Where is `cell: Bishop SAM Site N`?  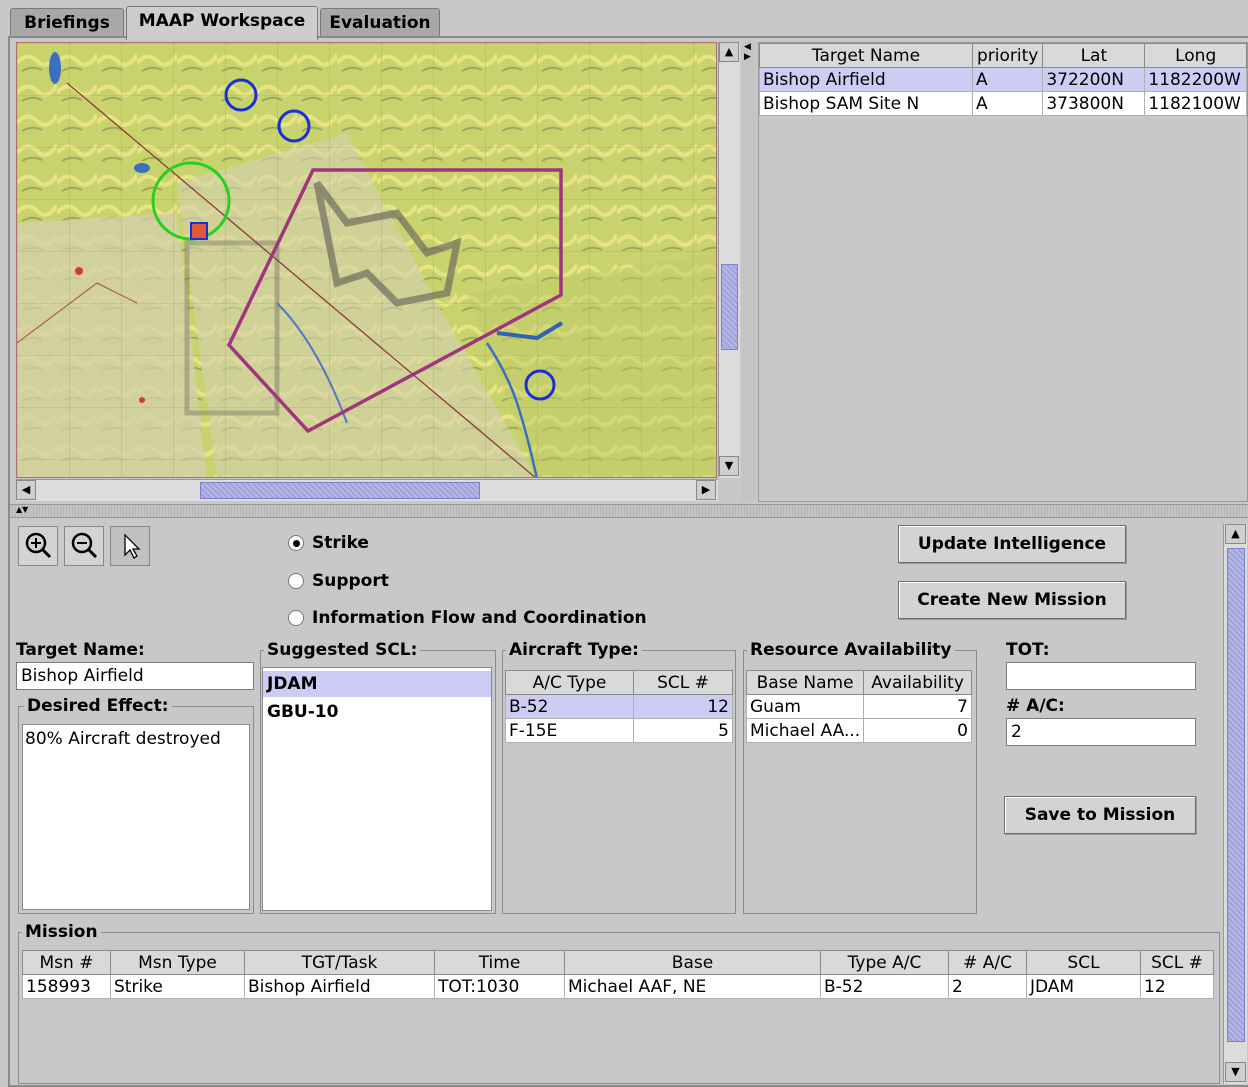
cell: Bishop SAM Site N is located at coordinates (866, 103).